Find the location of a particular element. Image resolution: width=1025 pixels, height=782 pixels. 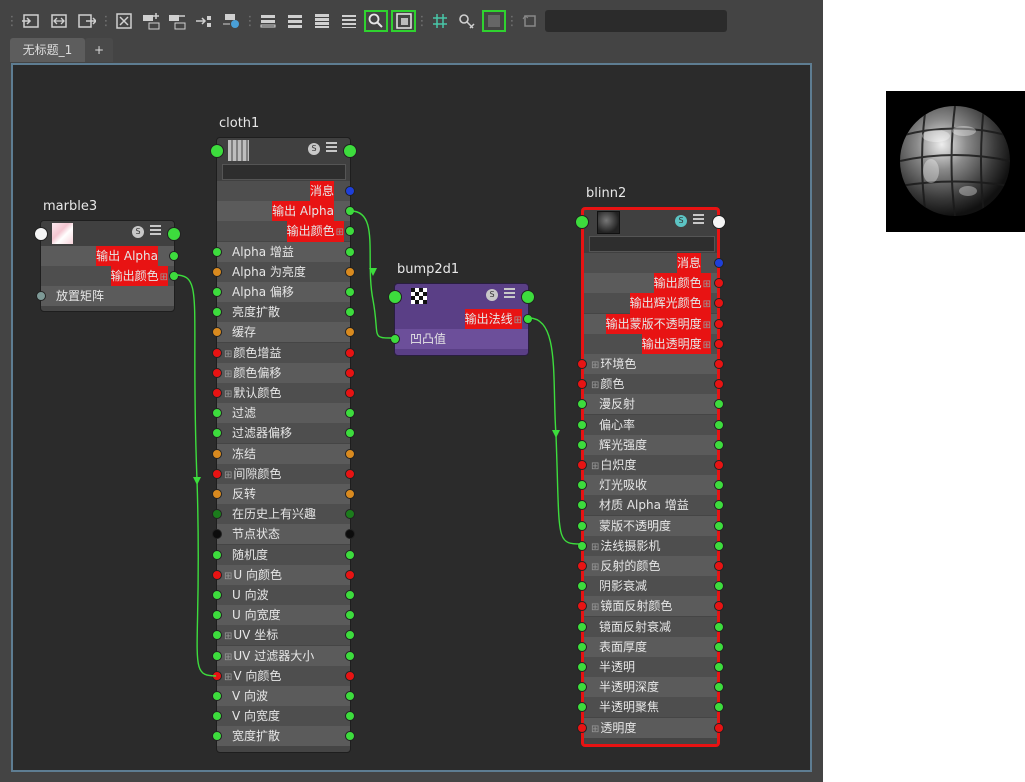

attr-row: 间隙颜色 is located at coordinates (283, 473).